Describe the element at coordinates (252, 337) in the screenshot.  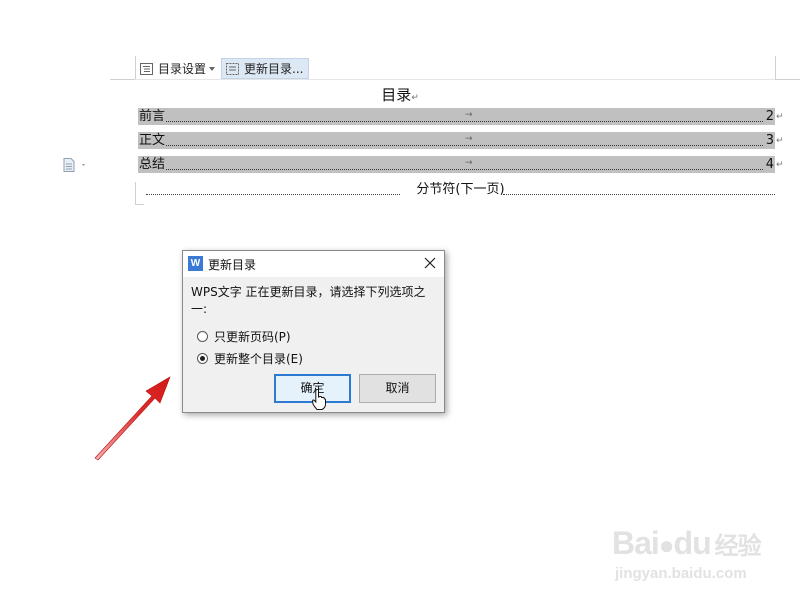
I see `option-label: 只更新页码(P)` at that location.